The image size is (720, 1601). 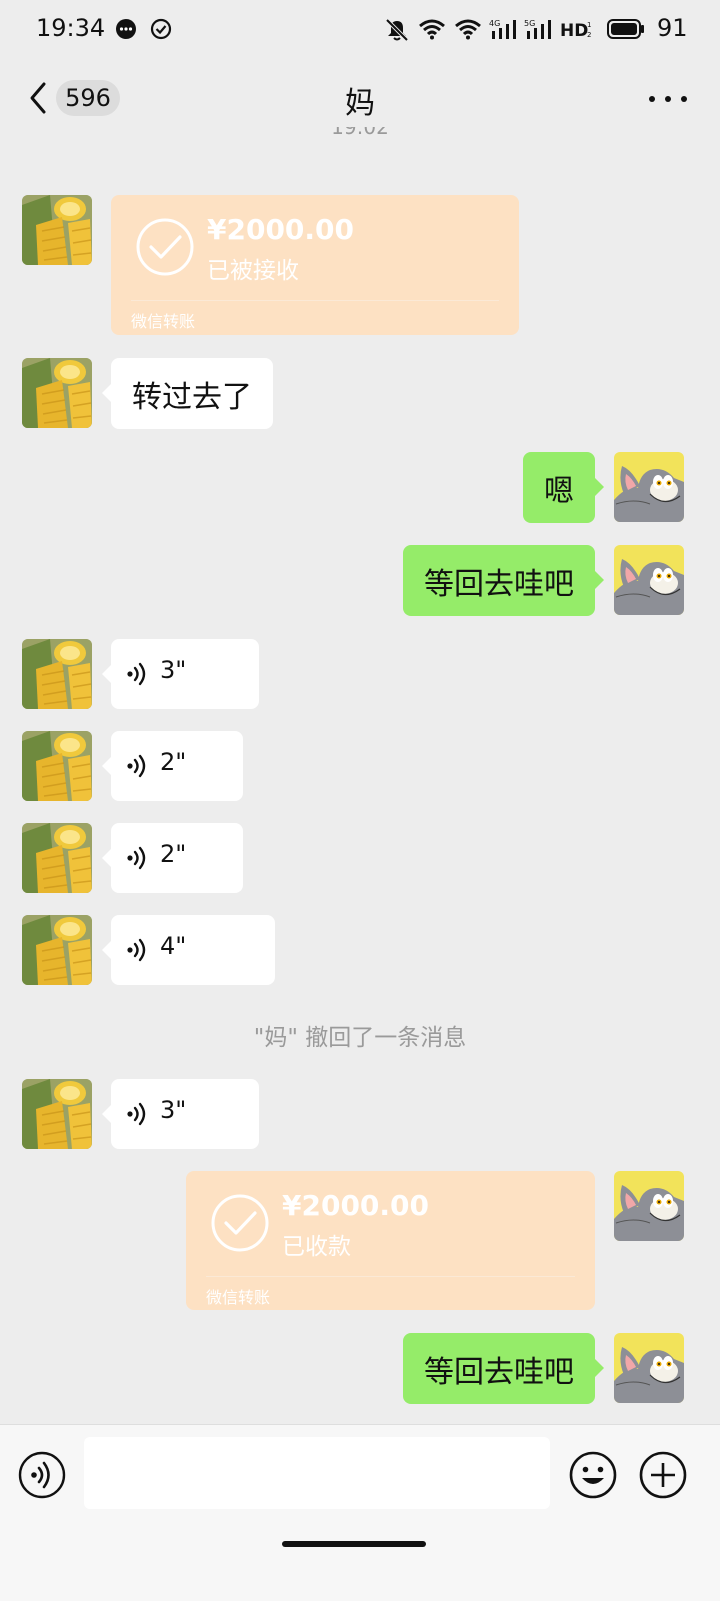 What do you see at coordinates (390, 1240) in the screenshot?
I see `transfer-card: ¥2000.00 已收款 微信转账` at bounding box center [390, 1240].